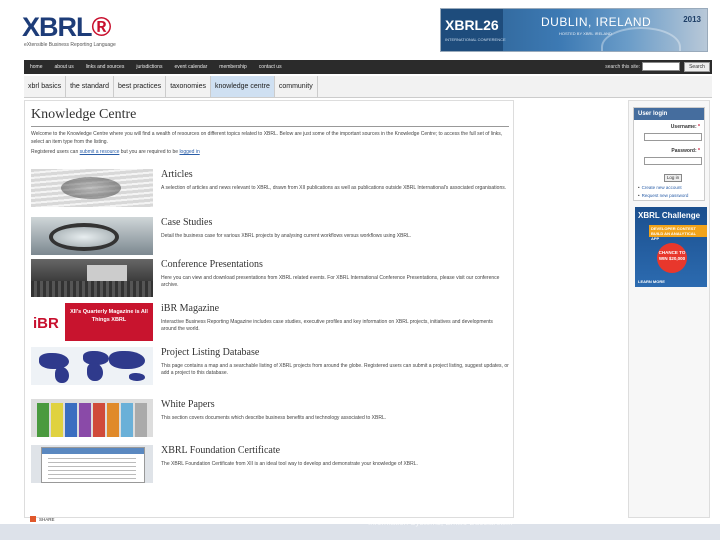 This screenshot has height=540, width=720. I want to click on mainnav-knowledge-centre: knowledge centre, so click(242, 86).